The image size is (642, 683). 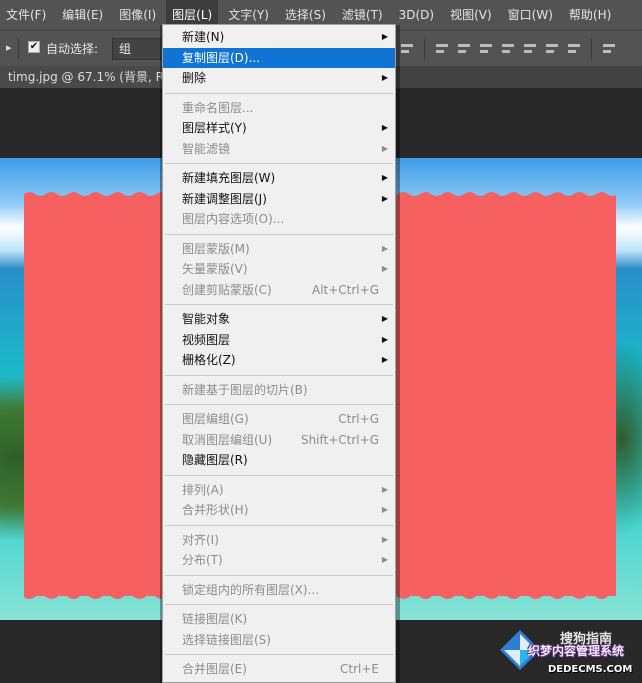 What do you see at coordinates (279, 249) in the screenshot?
I see `menu-entry: 图层蒙版(M) ▶` at bounding box center [279, 249].